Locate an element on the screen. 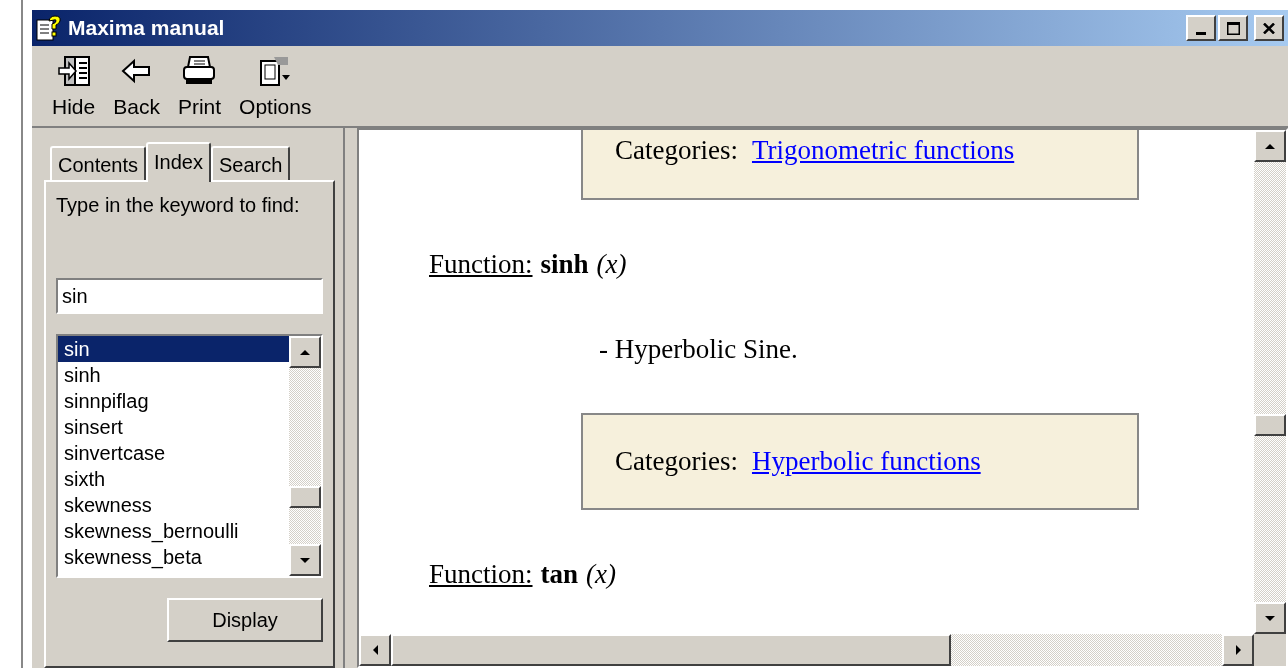 The width and height of the screenshot is (1288, 668). keyword-field: sin is located at coordinates (189, 296).